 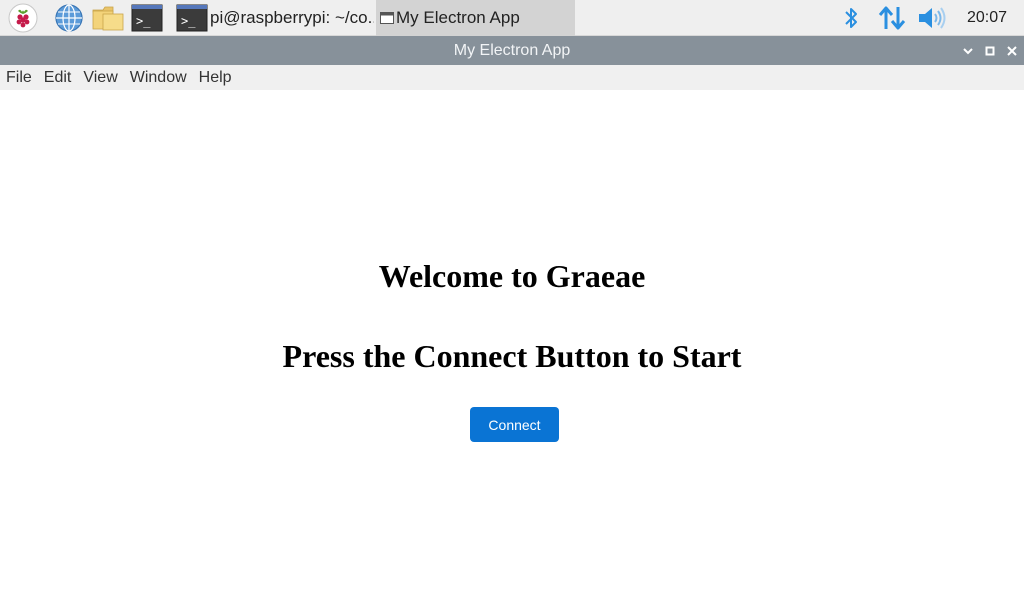 I want to click on raspberry-menu-icon, so click(x=23, y=18).